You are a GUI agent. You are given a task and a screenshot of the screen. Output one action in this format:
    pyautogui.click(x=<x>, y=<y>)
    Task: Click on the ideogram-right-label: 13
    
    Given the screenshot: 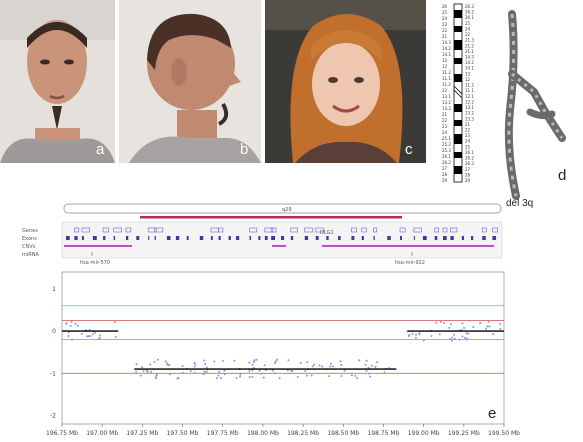 What is the action you would take?
    pyautogui.click(x=468, y=73)
    